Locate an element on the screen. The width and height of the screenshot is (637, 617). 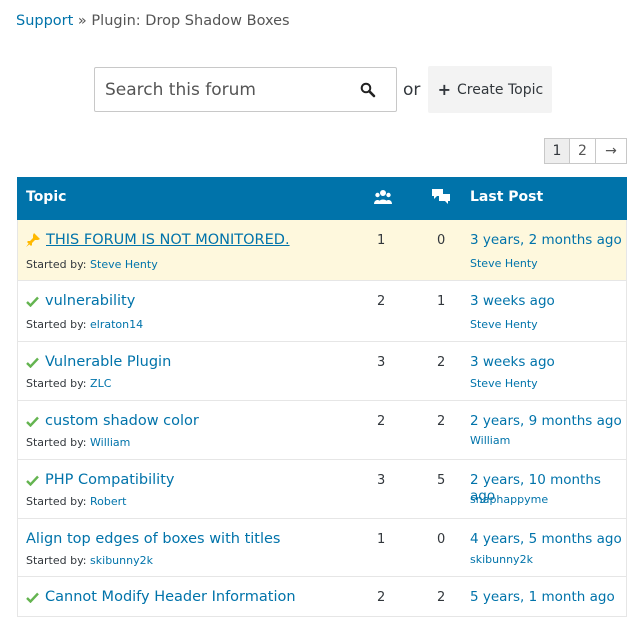
started-by: Started by: elraton14 is located at coordinates (84, 324).